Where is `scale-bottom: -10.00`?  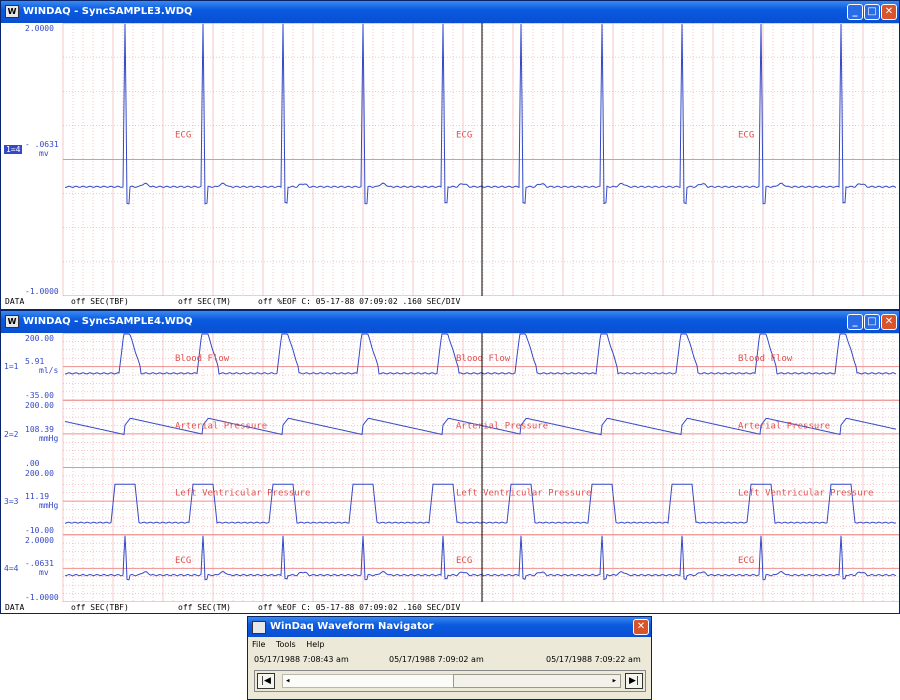
scale-bottom: -10.00 is located at coordinates (39, 530).